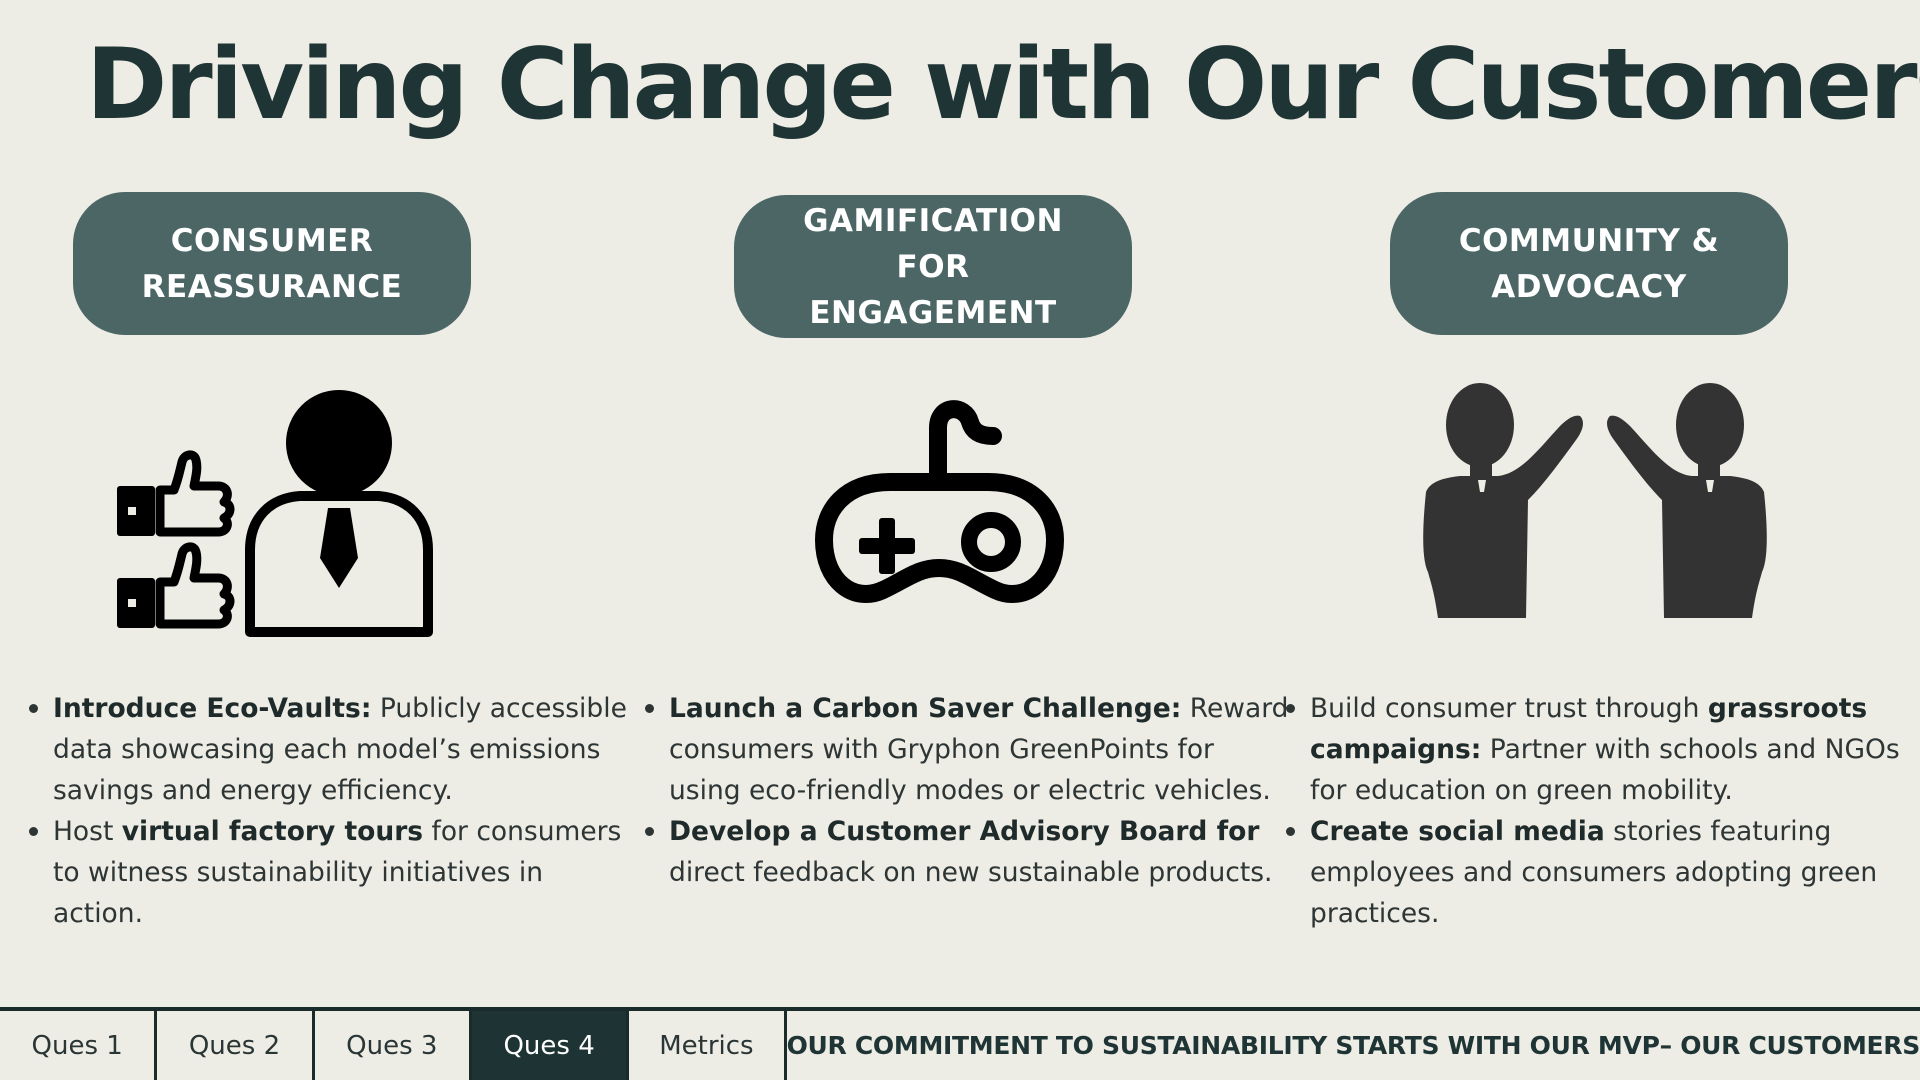 The width and height of the screenshot is (1920, 1080). What do you see at coordinates (272, 263) in the screenshot?
I see `heading-consumer-reassurance: CONSUMER REASSURANCE` at bounding box center [272, 263].